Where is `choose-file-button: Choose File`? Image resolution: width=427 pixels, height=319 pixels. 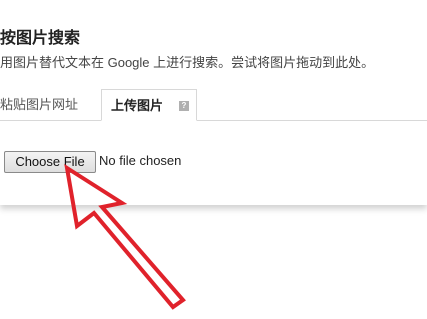
choose-file-button: Choose File is located at coordinates (50, 162).